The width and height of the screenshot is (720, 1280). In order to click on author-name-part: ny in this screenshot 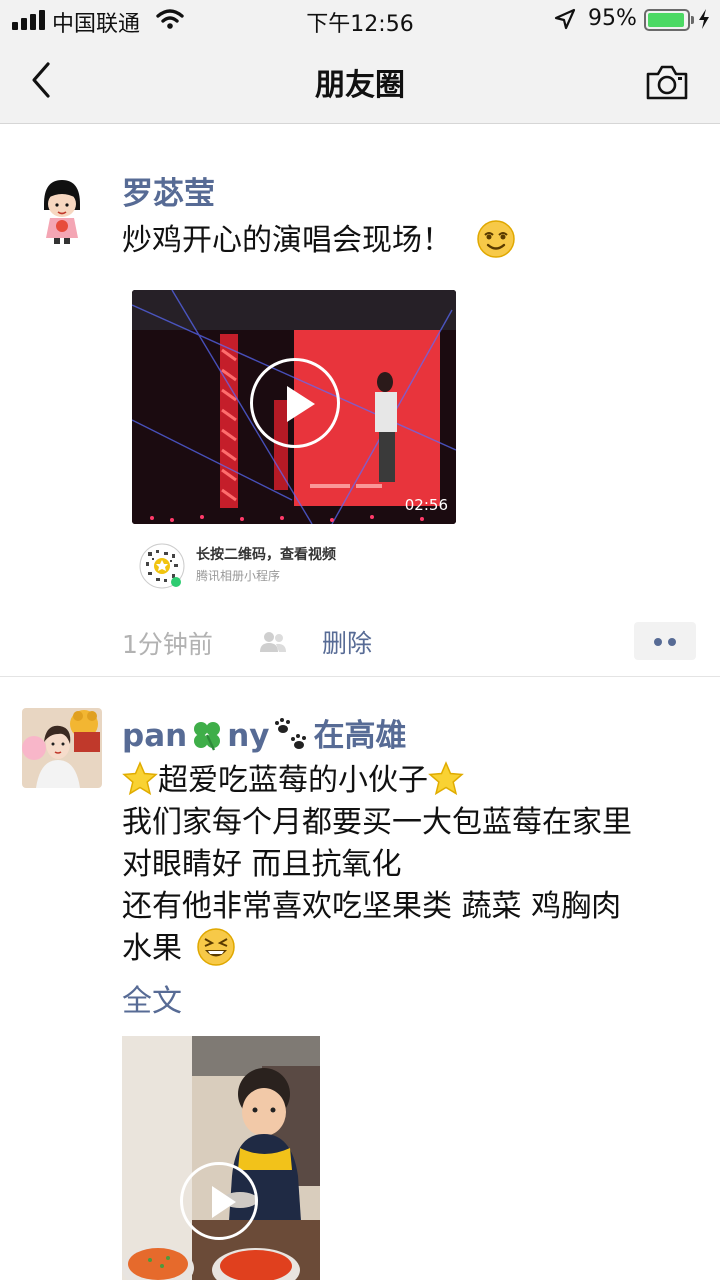, I will do `click(248, 736)`.